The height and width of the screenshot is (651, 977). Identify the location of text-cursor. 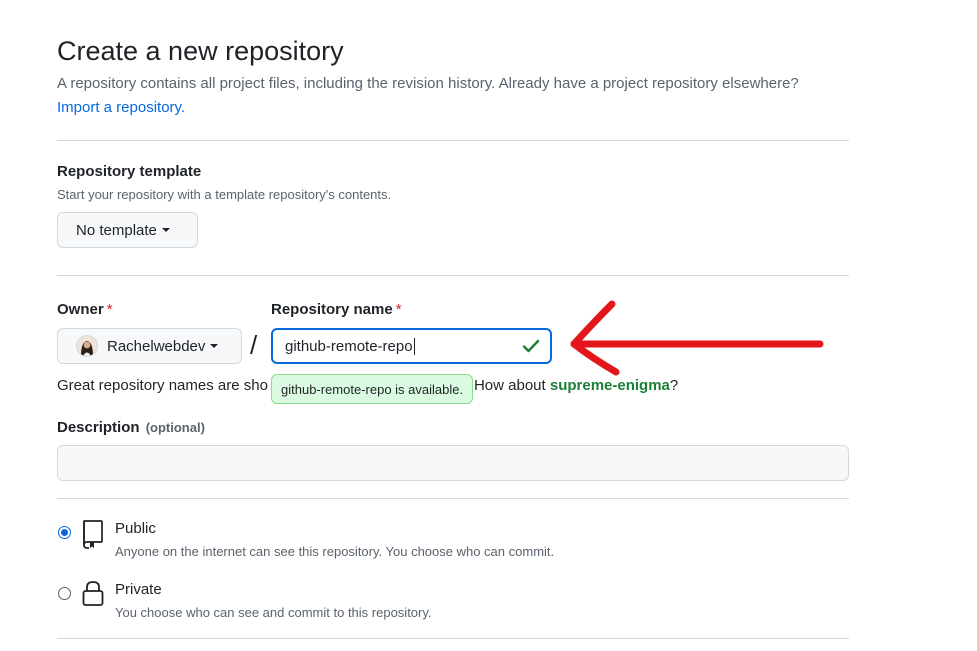
(414, 346).